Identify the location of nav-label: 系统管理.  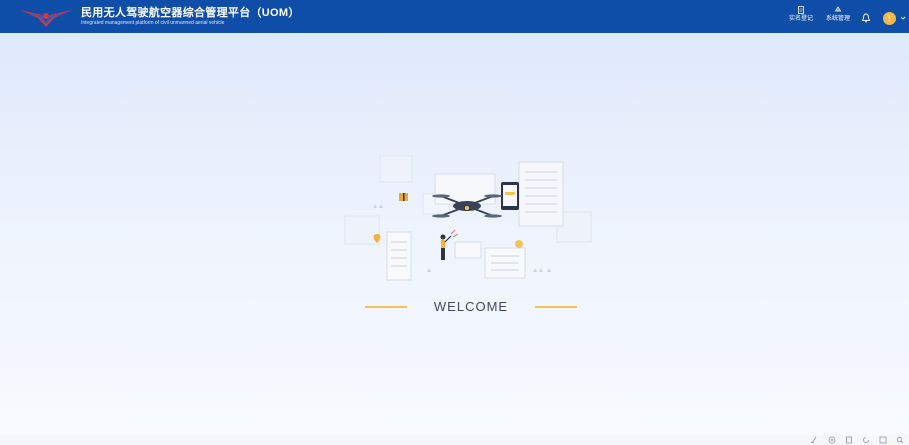
(837, 19).